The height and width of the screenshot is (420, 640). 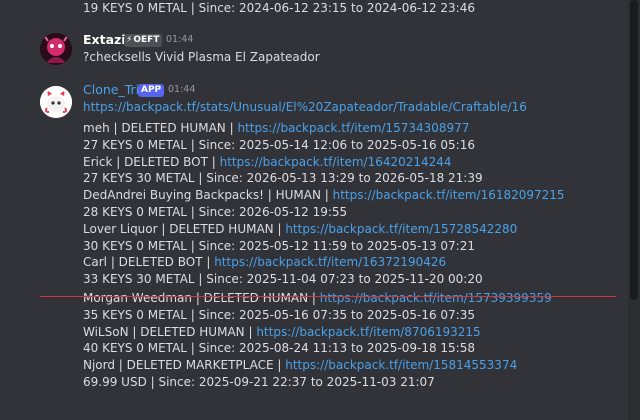 What do you see at coordinates (149, 262) in the screenshot?
I see `listing-seller: Carl | DELETED BOT |` at bounding box center [149, 262].